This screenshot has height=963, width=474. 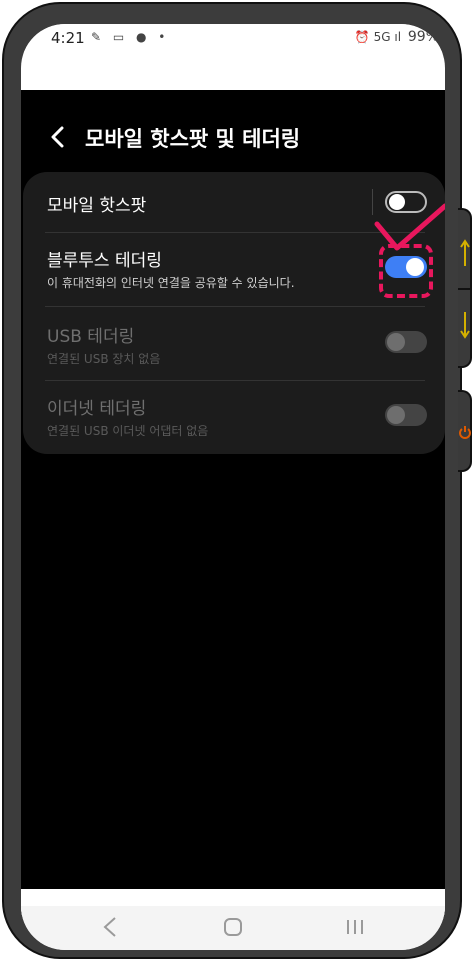 I want to click on button-divider, so click(x=464, y=289).